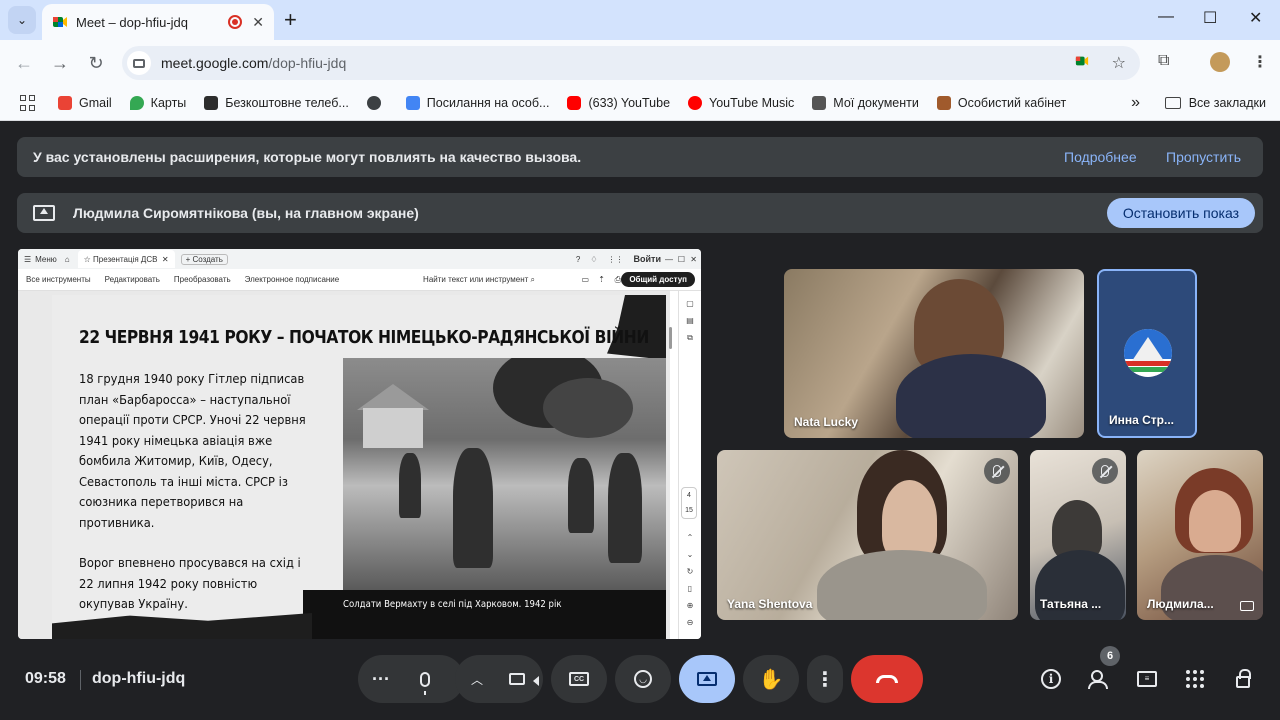 Image resolution: width=1280 pixels, height=720 pixels. What do you see at coordinates (601, 279) in the screenshot?
I see `upload-icon: ⇡` at bounding box center [601, 279].